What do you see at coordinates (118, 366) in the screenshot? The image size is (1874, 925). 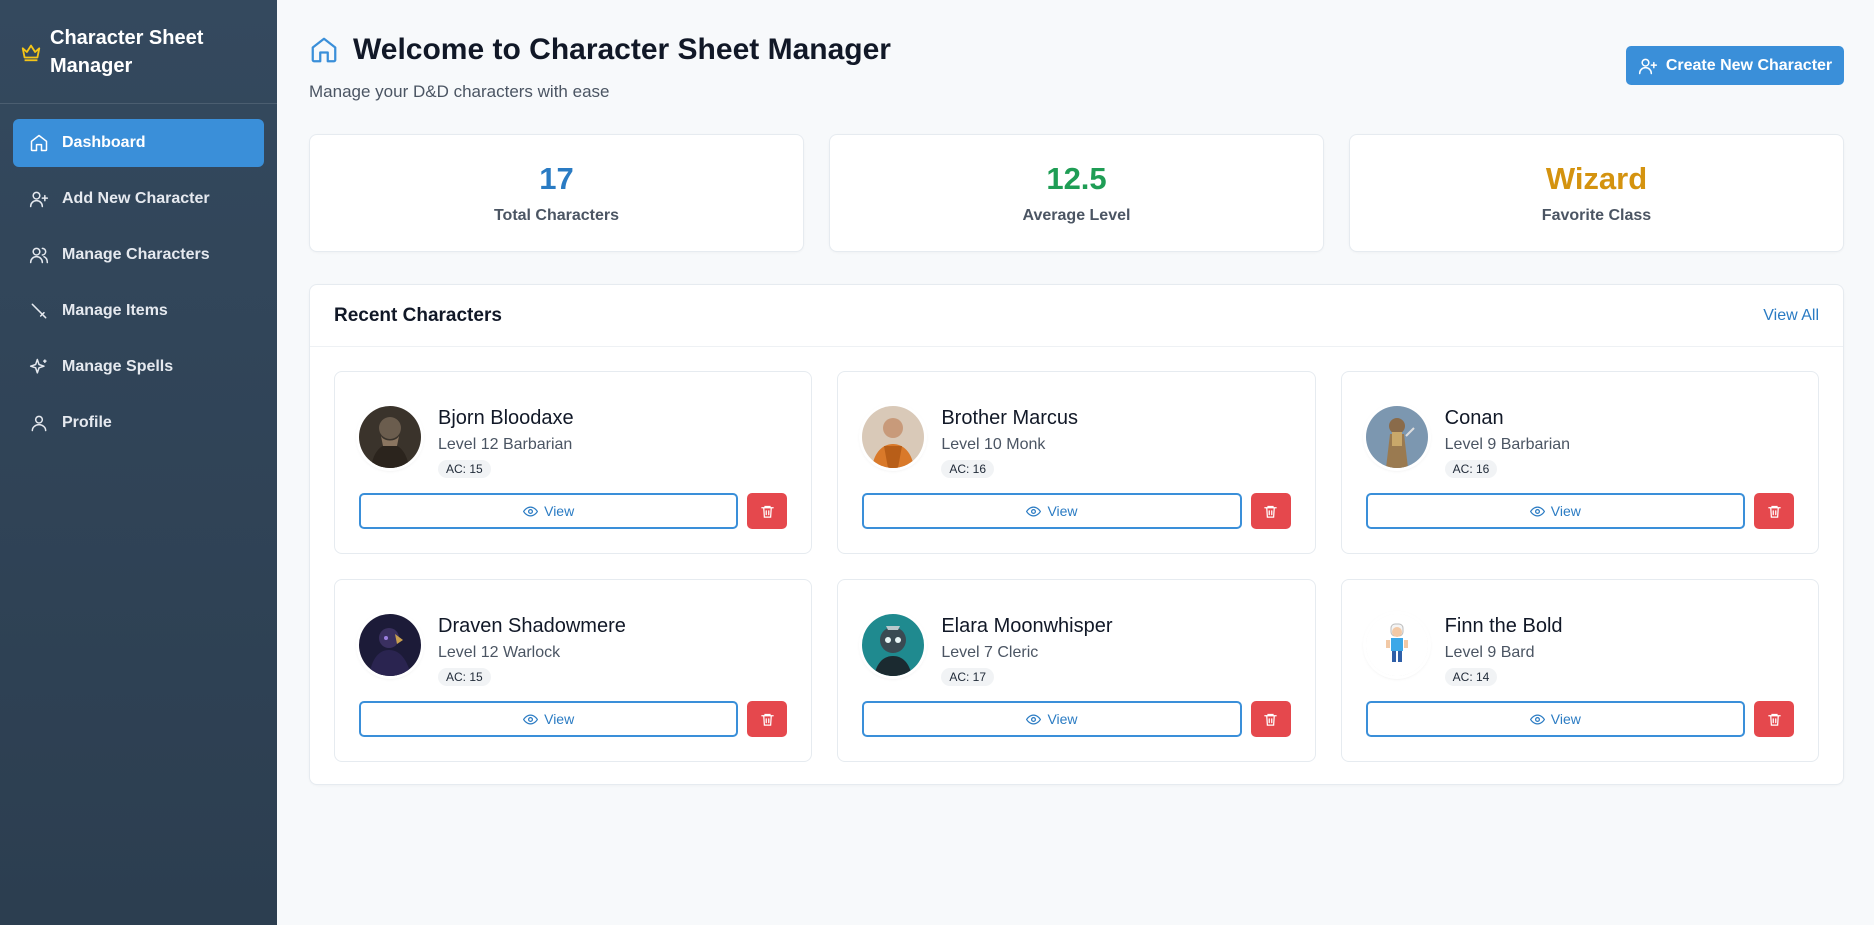 I see `sidebar-item-label: Manage Spells` at bounding box center [118, 366].